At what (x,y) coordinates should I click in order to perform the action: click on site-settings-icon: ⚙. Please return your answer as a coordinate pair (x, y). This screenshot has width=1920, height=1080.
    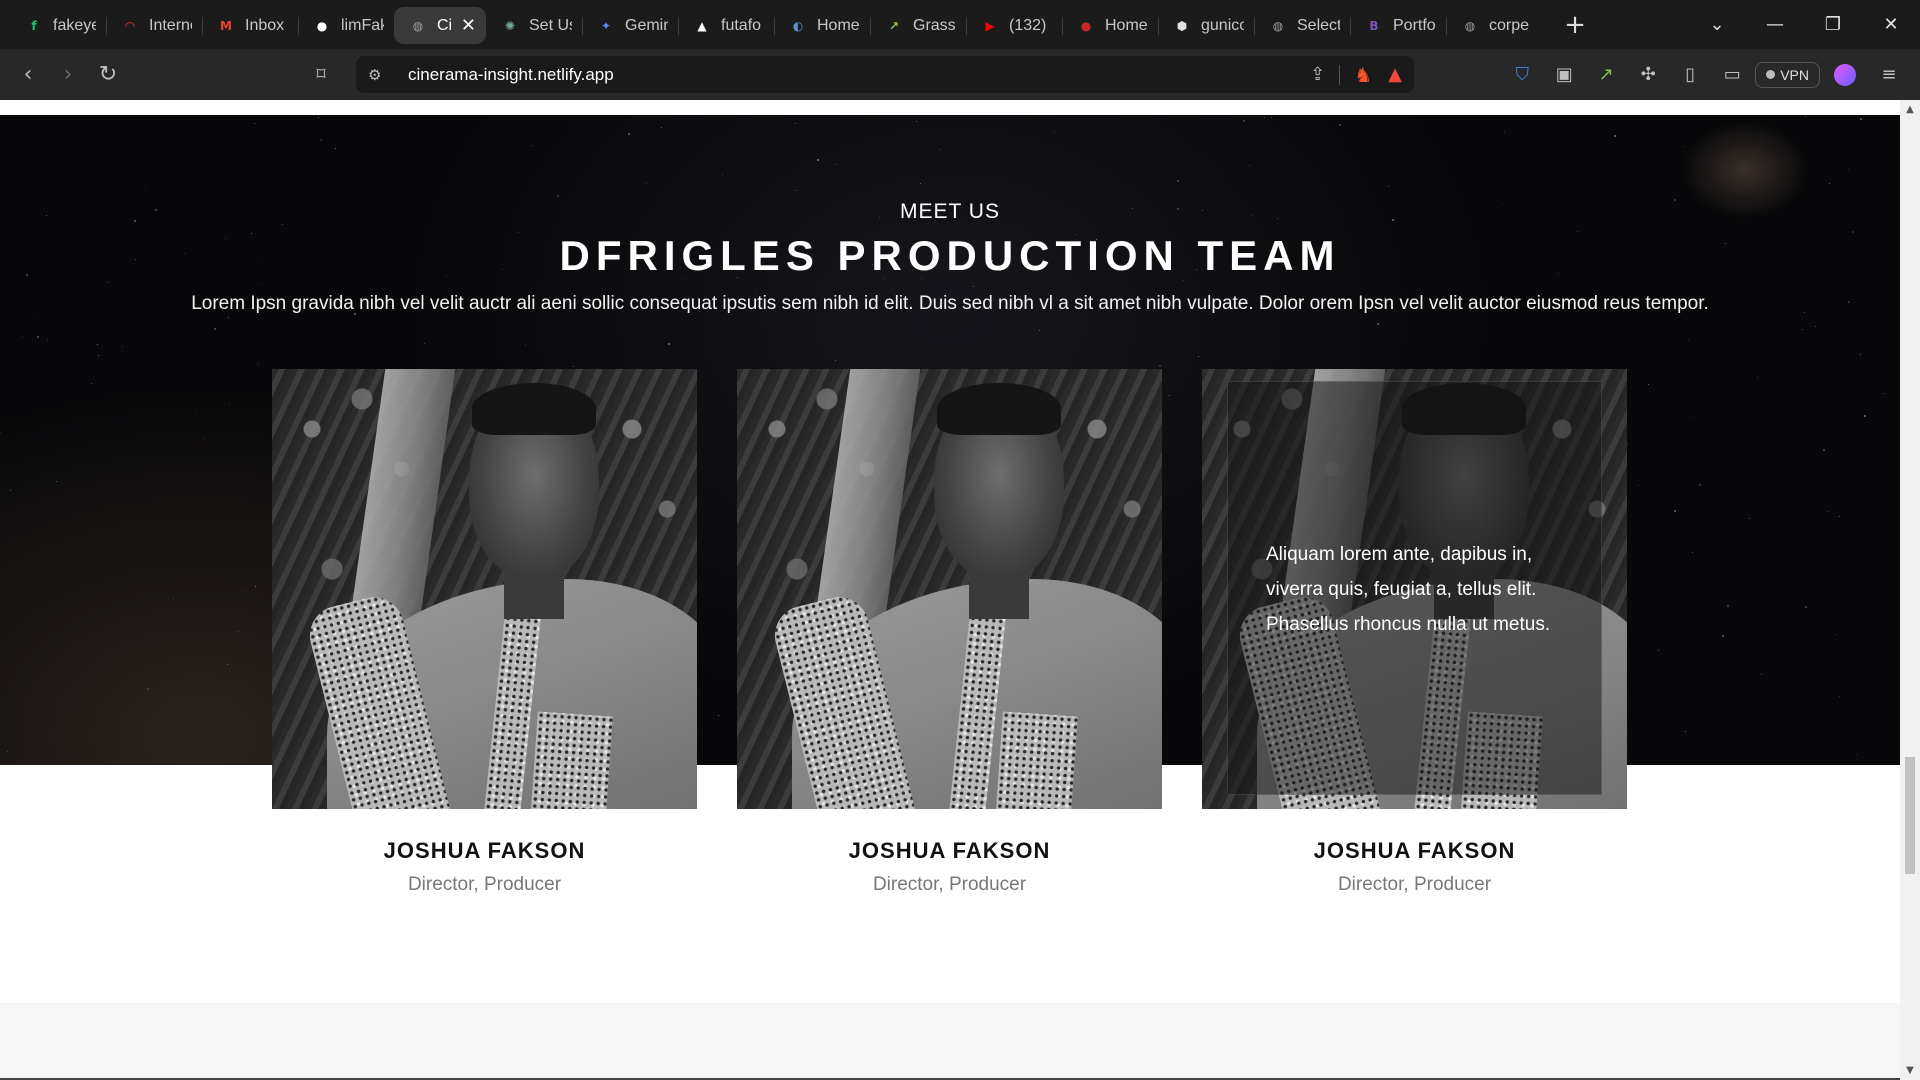
    Looking at the image, I should click on (380, 75).